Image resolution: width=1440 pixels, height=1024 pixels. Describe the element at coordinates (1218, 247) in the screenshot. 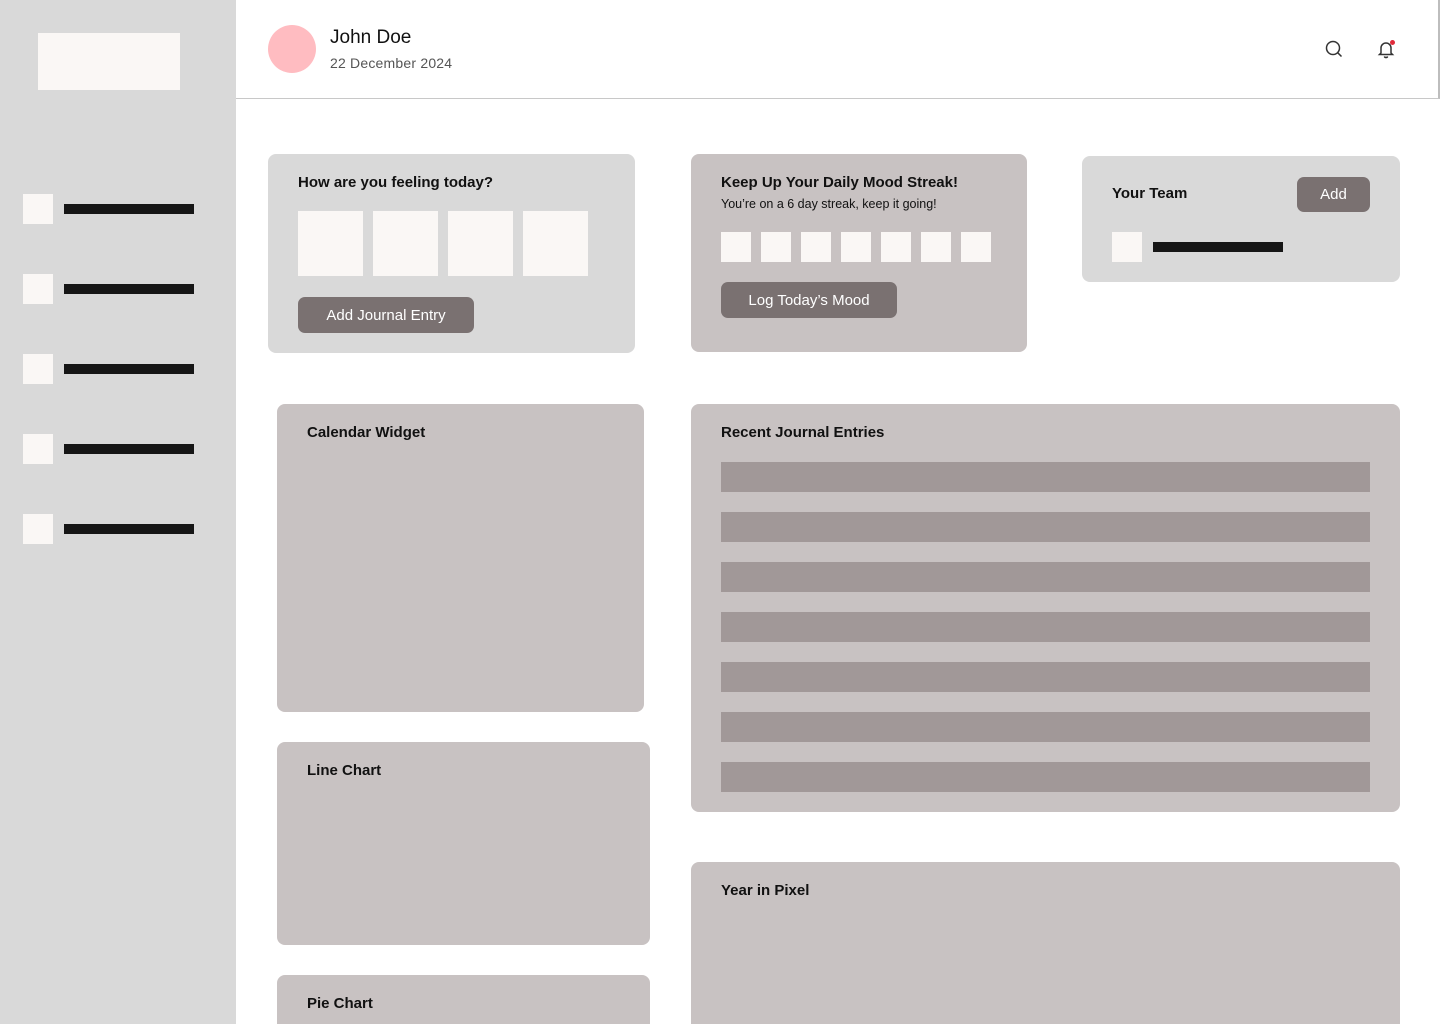

I see `team-member-name-placeholder` at that location.